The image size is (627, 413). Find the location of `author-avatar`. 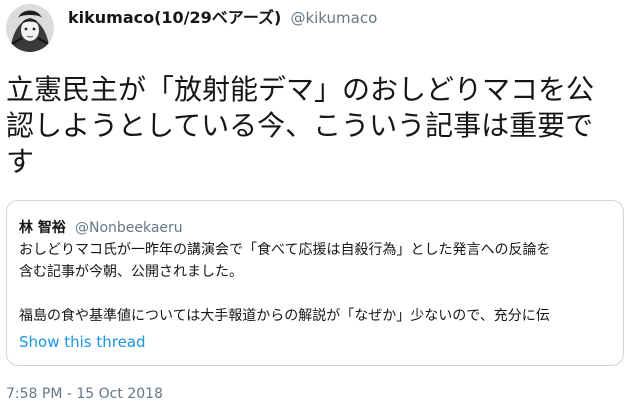

author-avatar is located at coordinates (30, 28).